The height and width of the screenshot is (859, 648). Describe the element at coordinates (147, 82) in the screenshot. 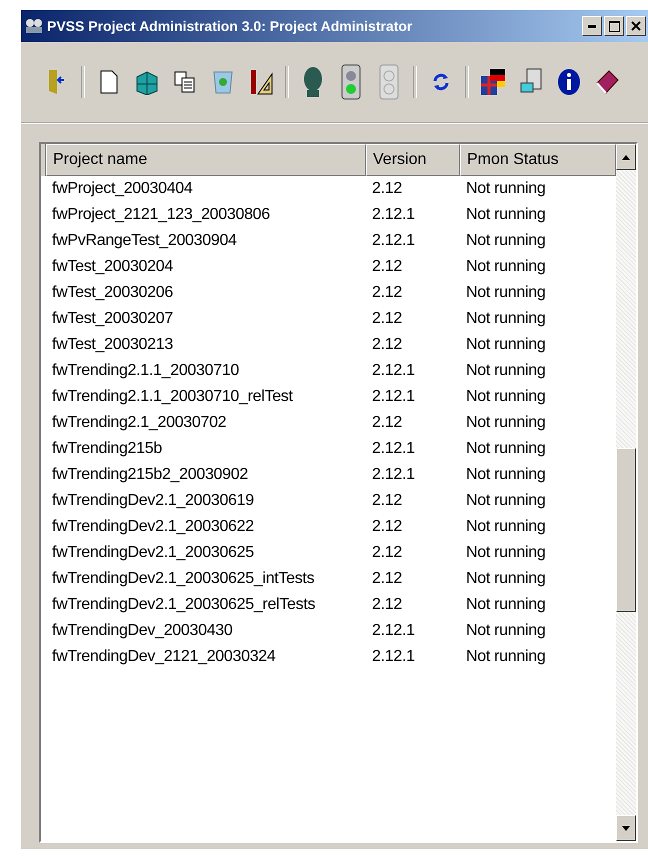

I see `blocks-icon` at that location.